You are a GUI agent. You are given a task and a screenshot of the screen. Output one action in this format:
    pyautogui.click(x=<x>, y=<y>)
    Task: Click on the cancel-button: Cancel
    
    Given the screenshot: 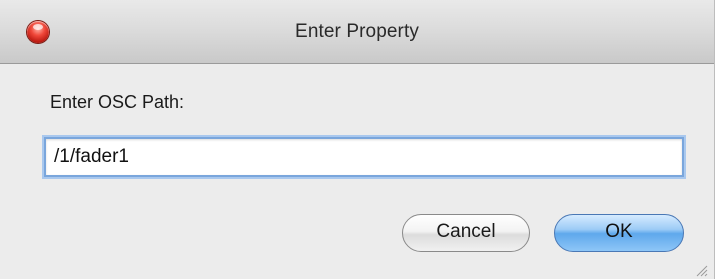 What is the action you would take?
    pyautogui.click(x=466, y=233)
    